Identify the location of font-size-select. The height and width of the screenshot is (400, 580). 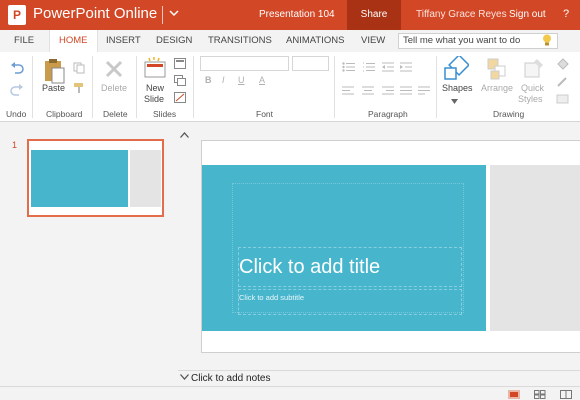
(310, 63).